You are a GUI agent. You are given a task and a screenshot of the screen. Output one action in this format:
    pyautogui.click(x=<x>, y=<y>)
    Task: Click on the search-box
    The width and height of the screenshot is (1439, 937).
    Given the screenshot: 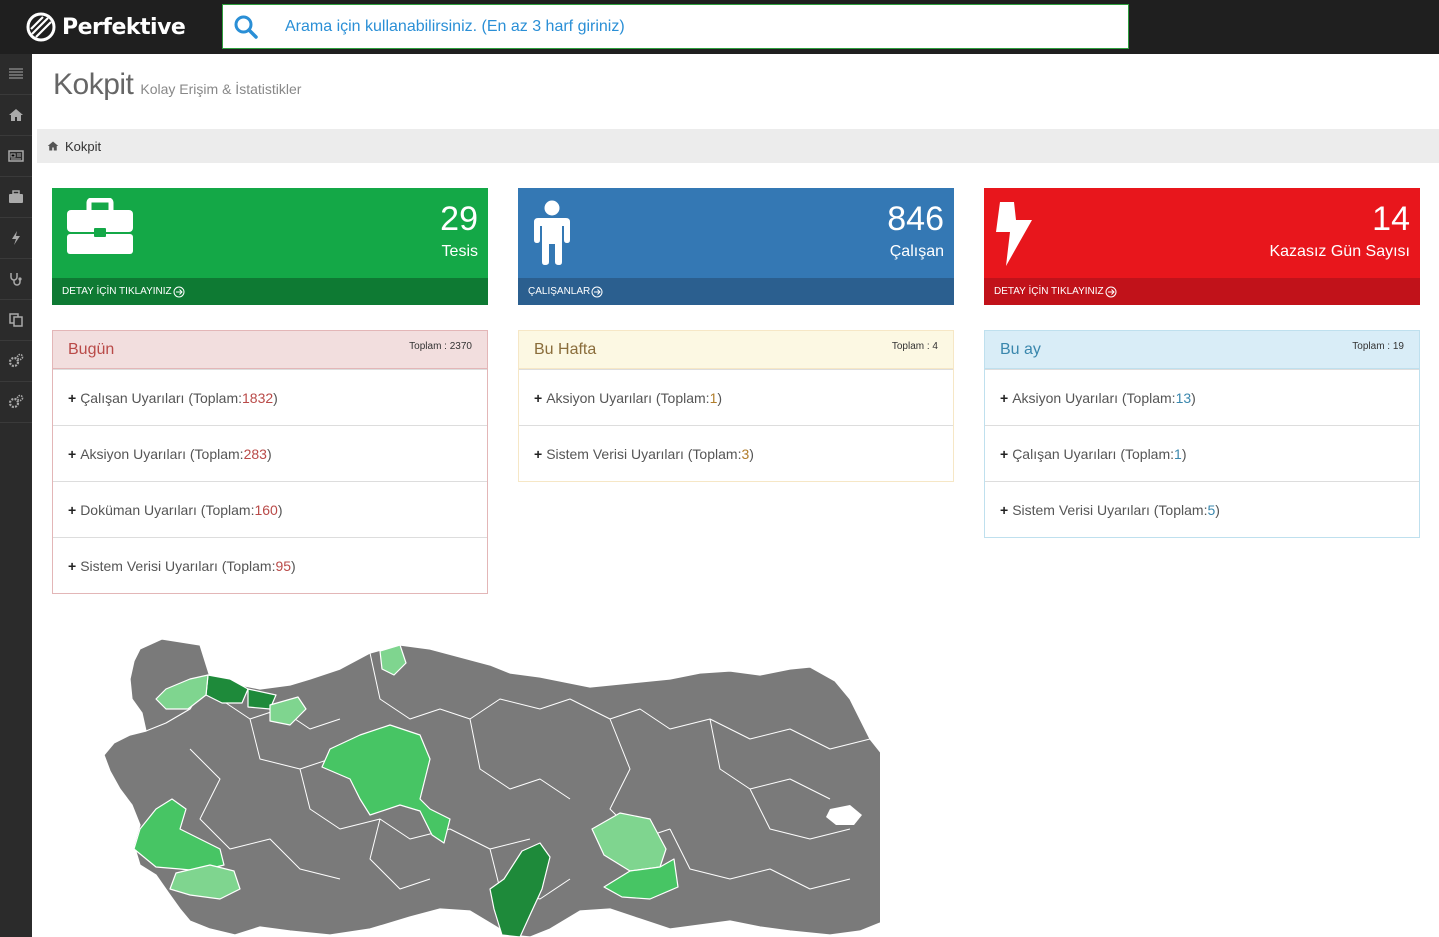 What is the action you would take?
    pyautogui.click(x=675, y=26)
    